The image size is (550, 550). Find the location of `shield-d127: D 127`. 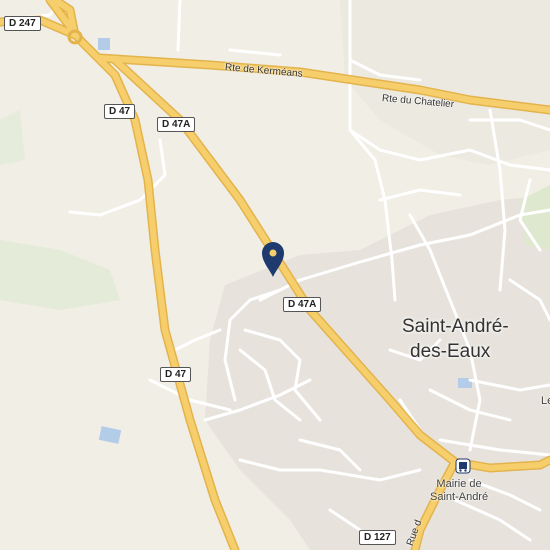

shield-d127: D 127 is located at coordinates (377, 537).